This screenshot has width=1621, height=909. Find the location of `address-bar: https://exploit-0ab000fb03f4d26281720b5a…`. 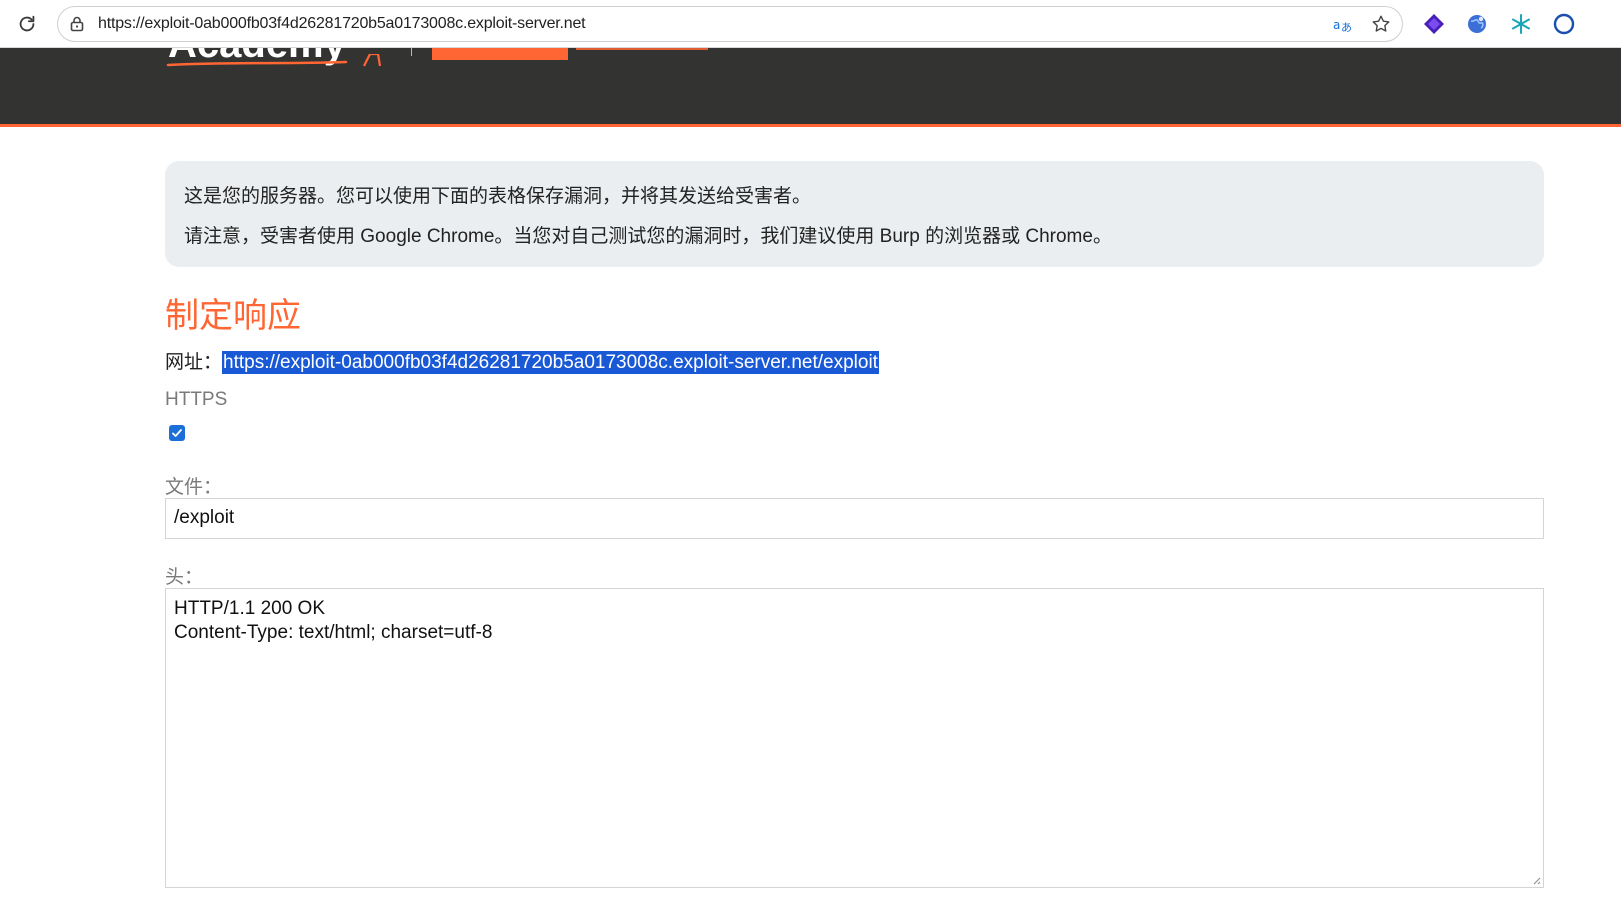

address-bar: https://exploit-0ab000fb03f4d26281720b5a… is located at coordinates (730, 24).